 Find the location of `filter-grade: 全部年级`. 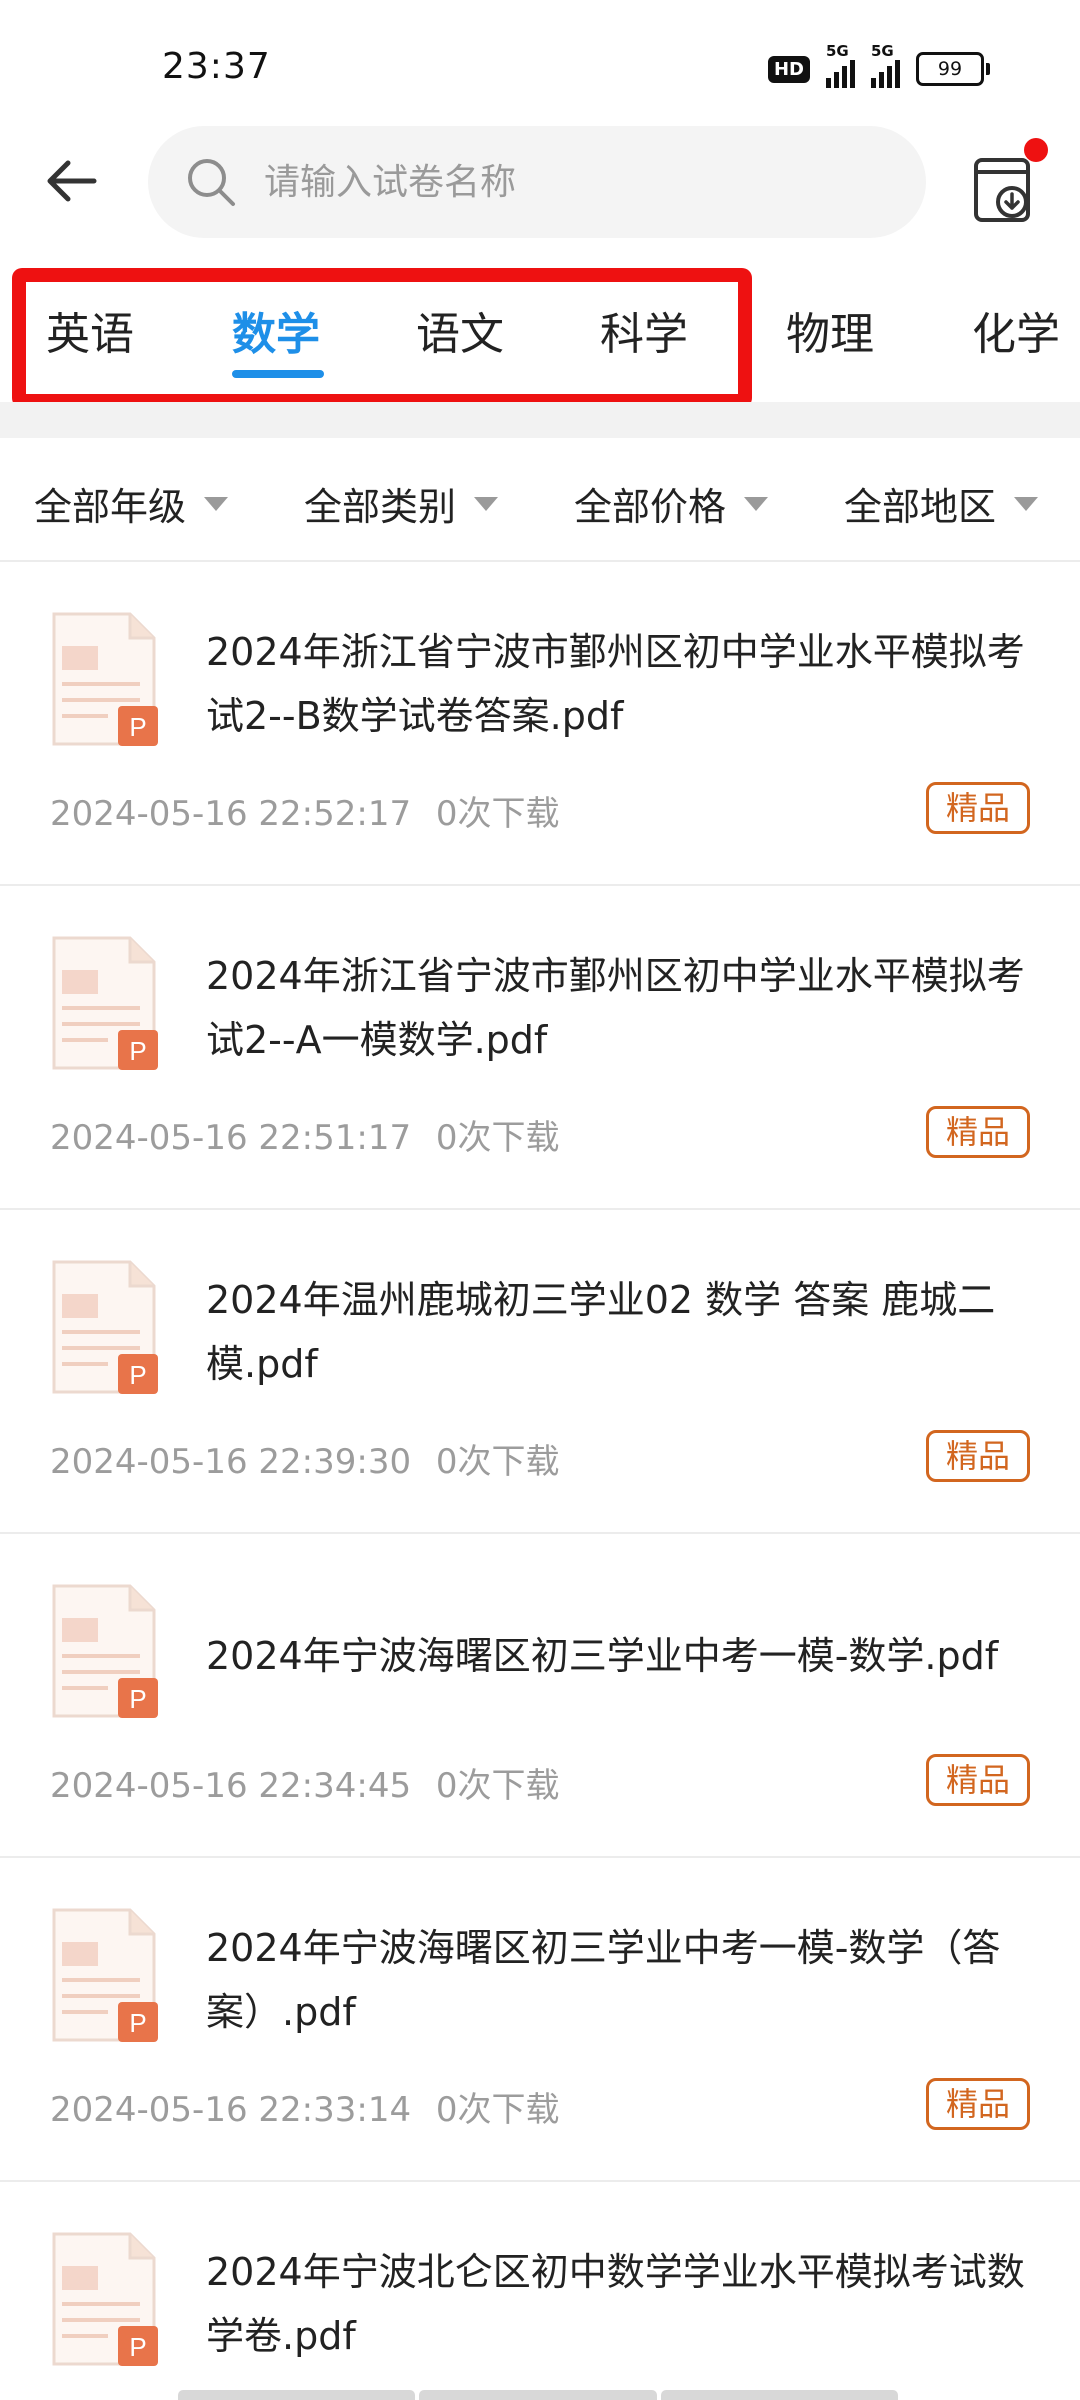

filter-grade: 全部年级 is located at coordinates (131, 503).